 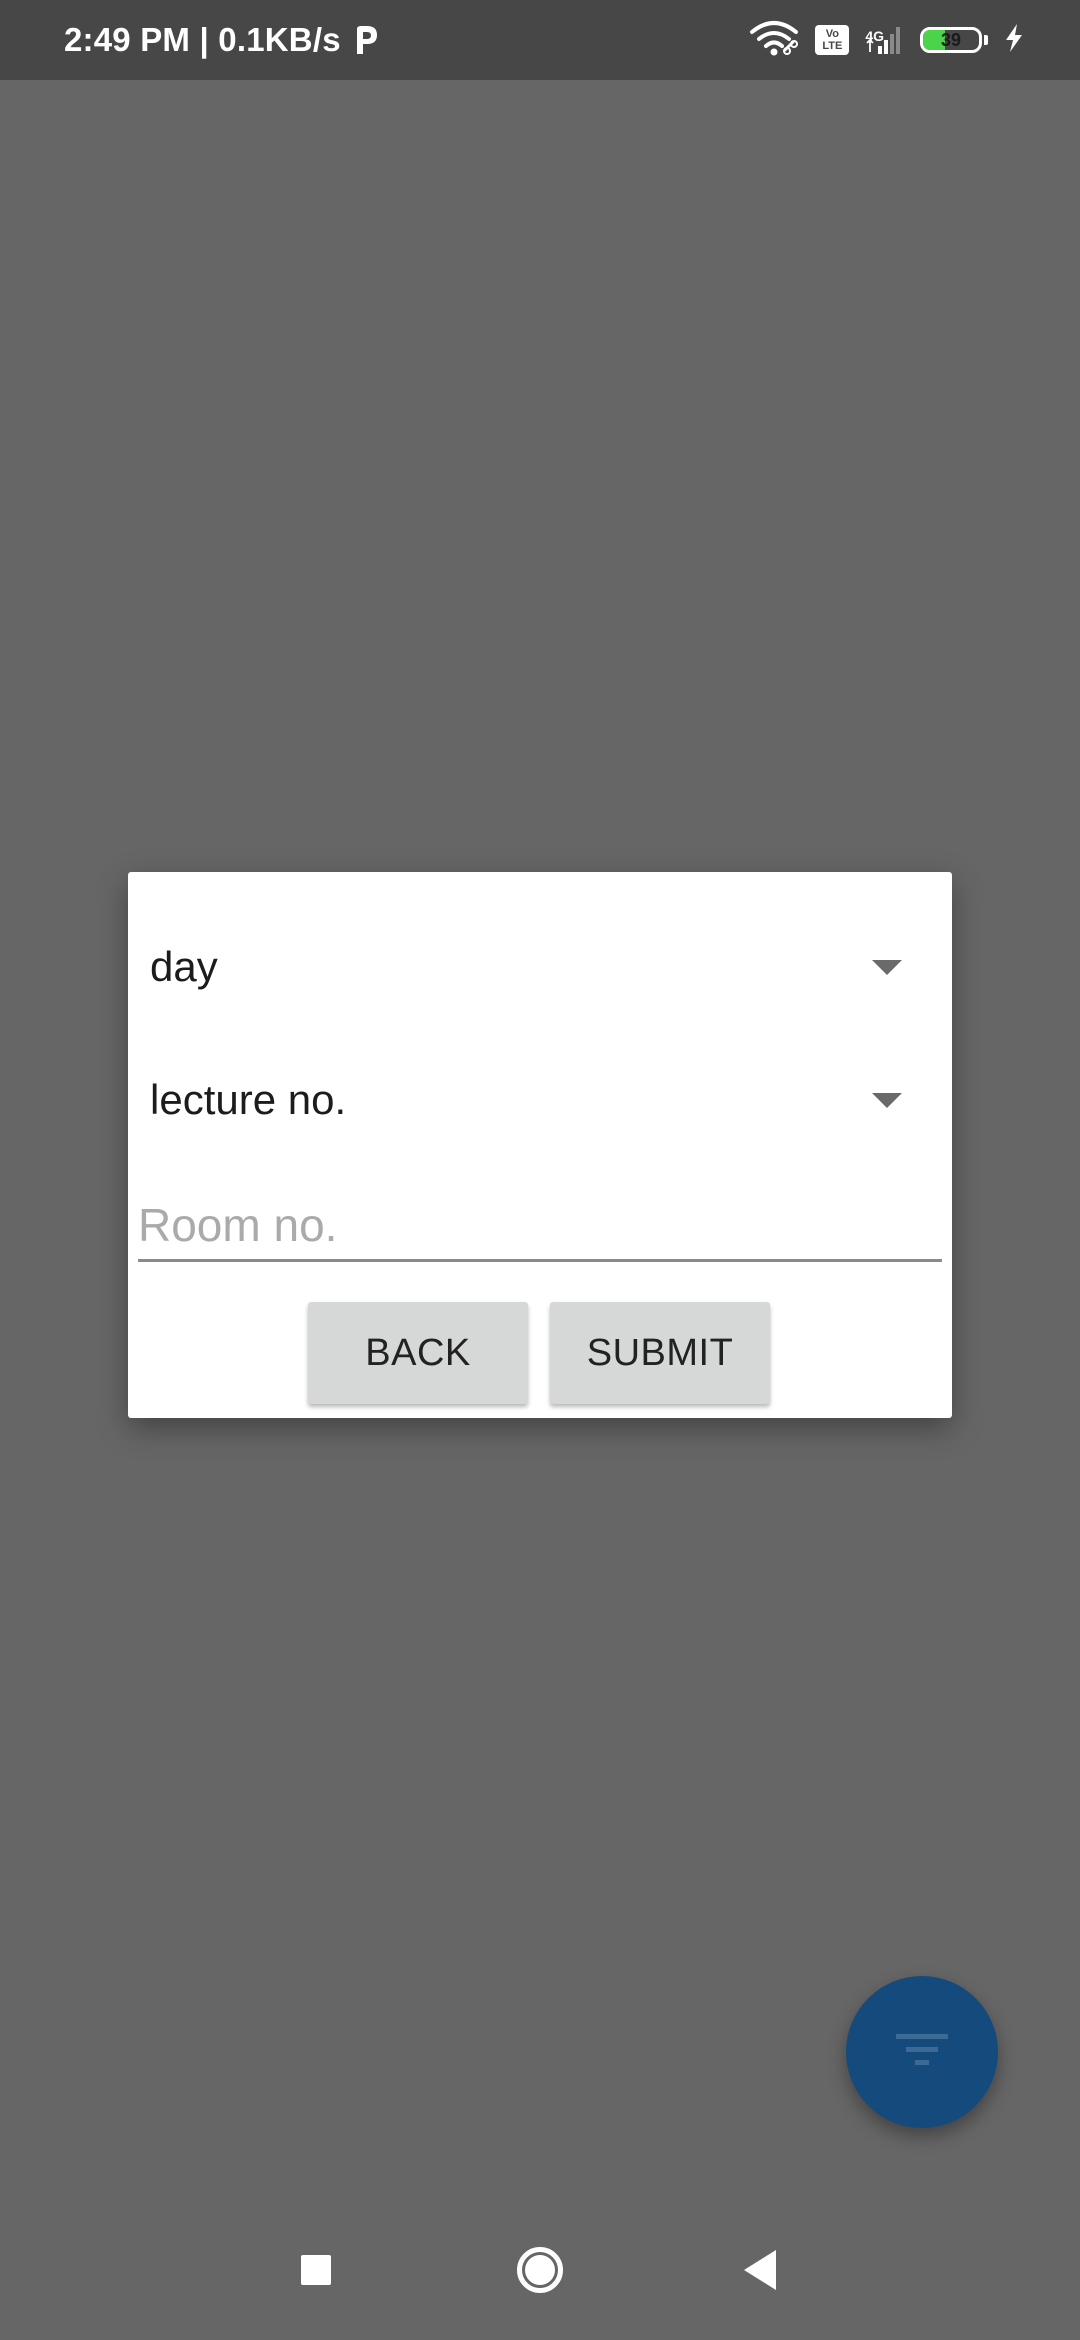 I want to click on battery-icon: 39, so click(x=954, y=40).